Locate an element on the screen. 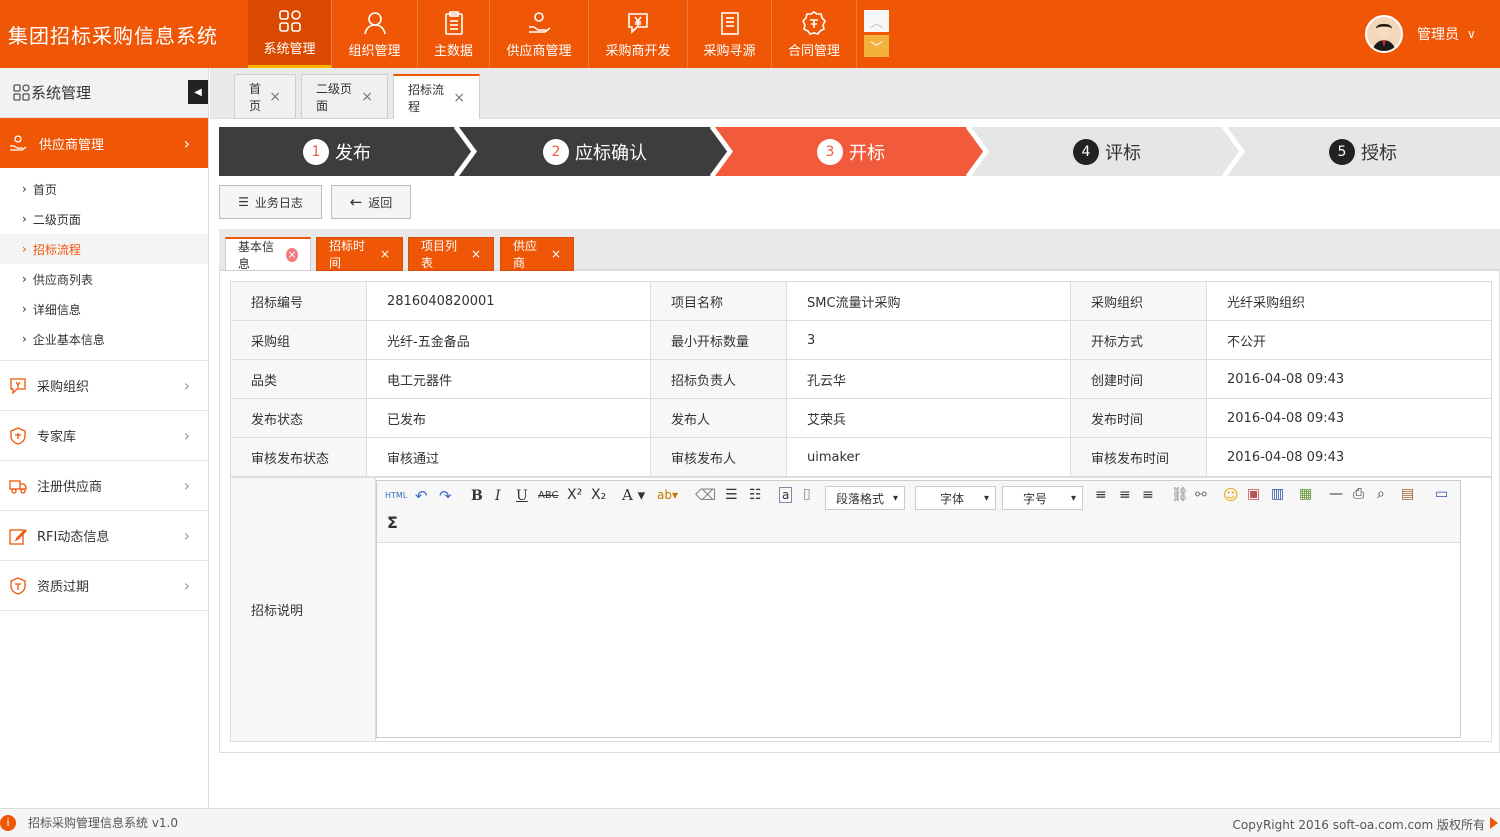  insert-anchor-icon: a is located at coordinates (786, 495).